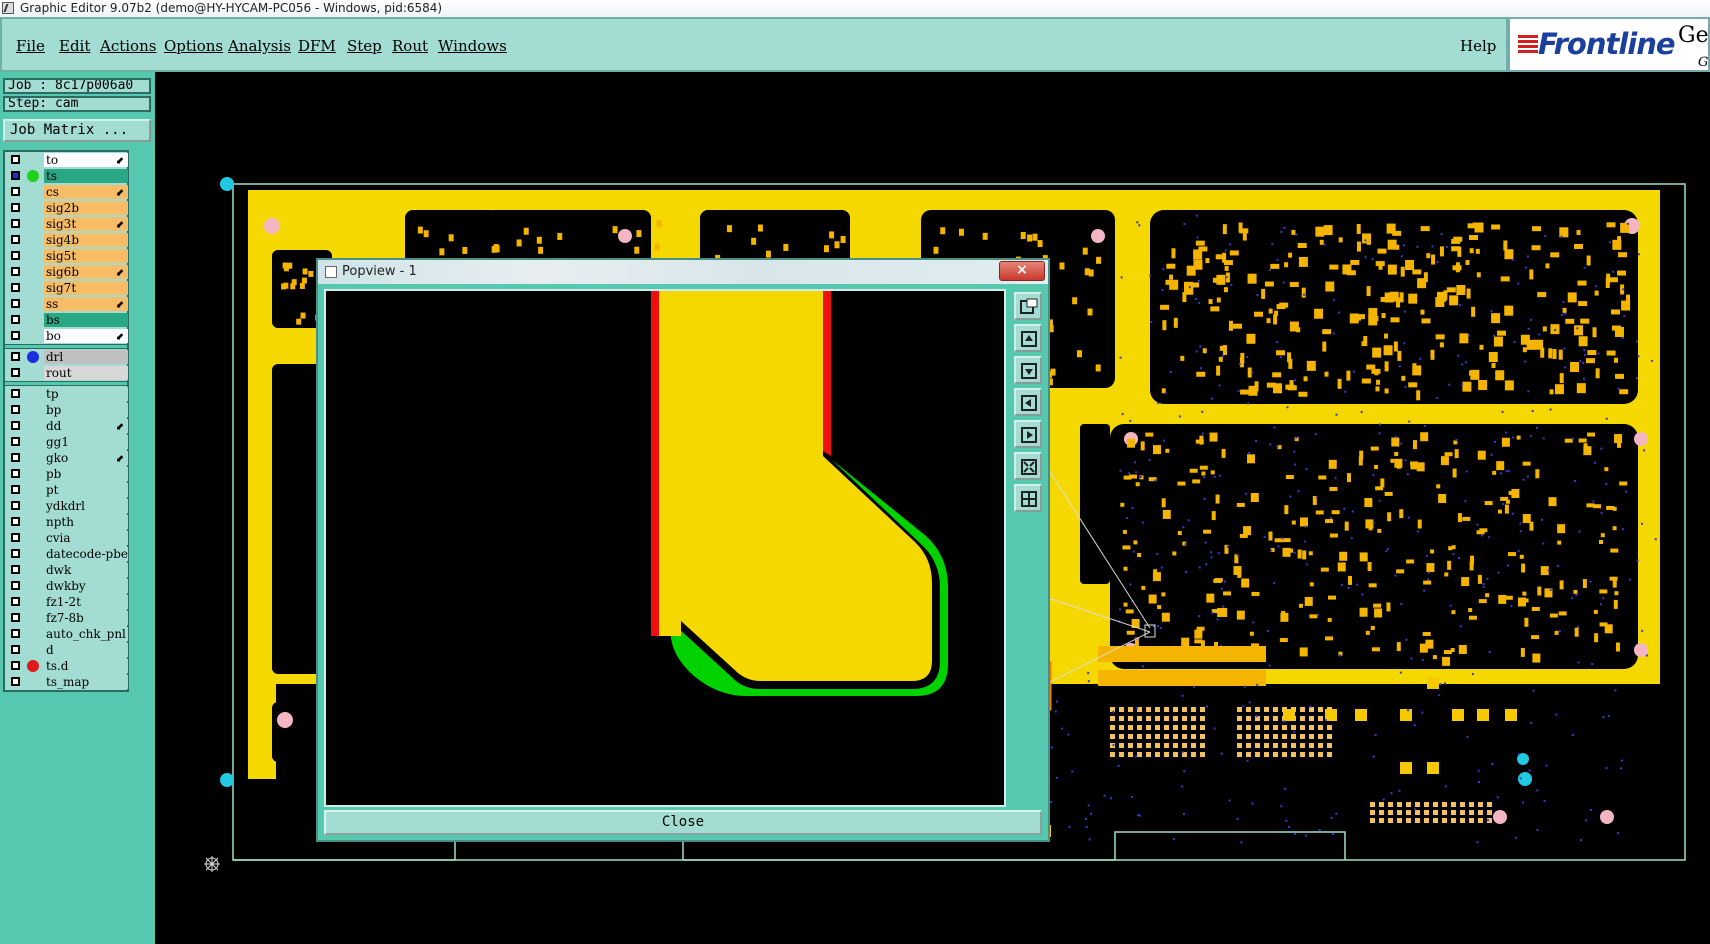 This screenshot has height=944, width=1710. I want to click on layer-name: bo ⬋, so click(86, 336).